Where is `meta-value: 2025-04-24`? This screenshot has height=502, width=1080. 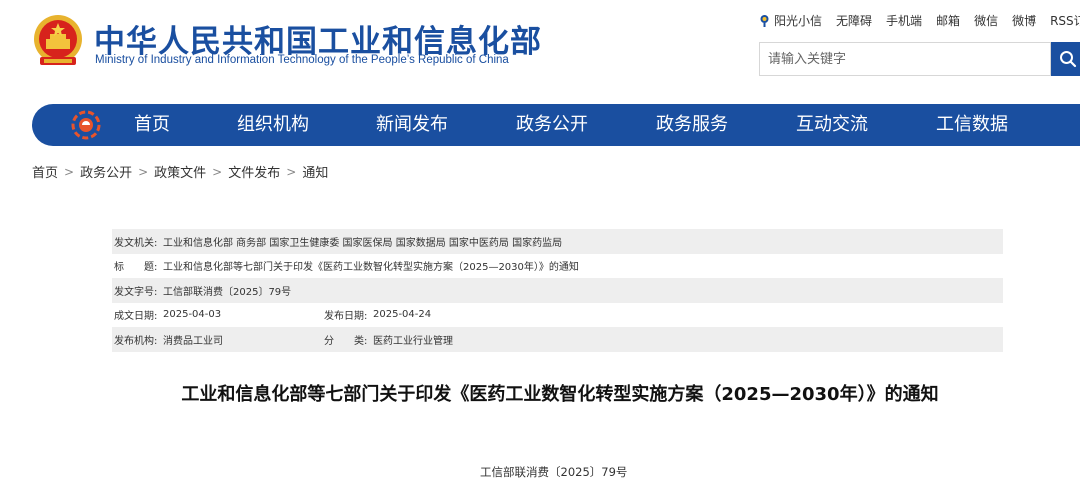
meta-value: 2025-04-24 is located at coordinates (402, 315).